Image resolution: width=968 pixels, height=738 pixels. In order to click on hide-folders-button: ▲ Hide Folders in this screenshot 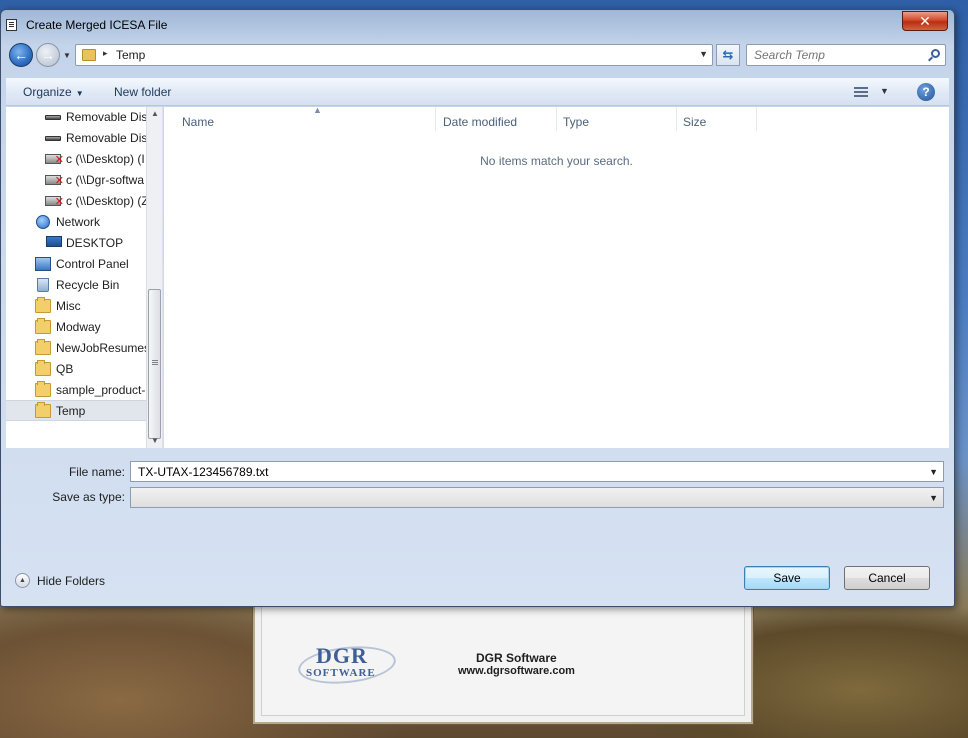, I will do `click(70, 581)`.